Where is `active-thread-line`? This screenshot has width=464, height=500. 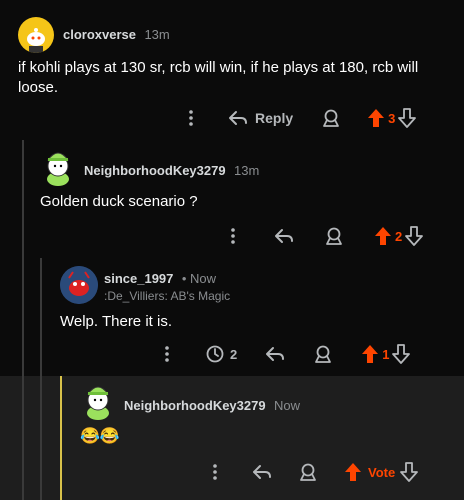 active-thread-line is located at coordinates (61, 438).